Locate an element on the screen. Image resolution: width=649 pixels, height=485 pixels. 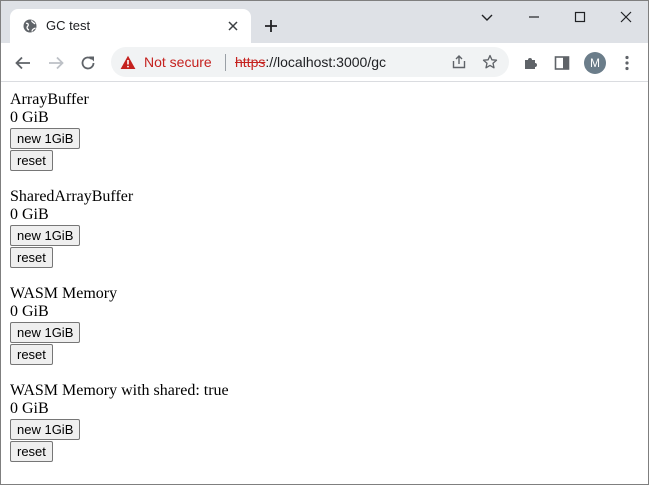
side-panel-icon is located at coordinates (562, 63).